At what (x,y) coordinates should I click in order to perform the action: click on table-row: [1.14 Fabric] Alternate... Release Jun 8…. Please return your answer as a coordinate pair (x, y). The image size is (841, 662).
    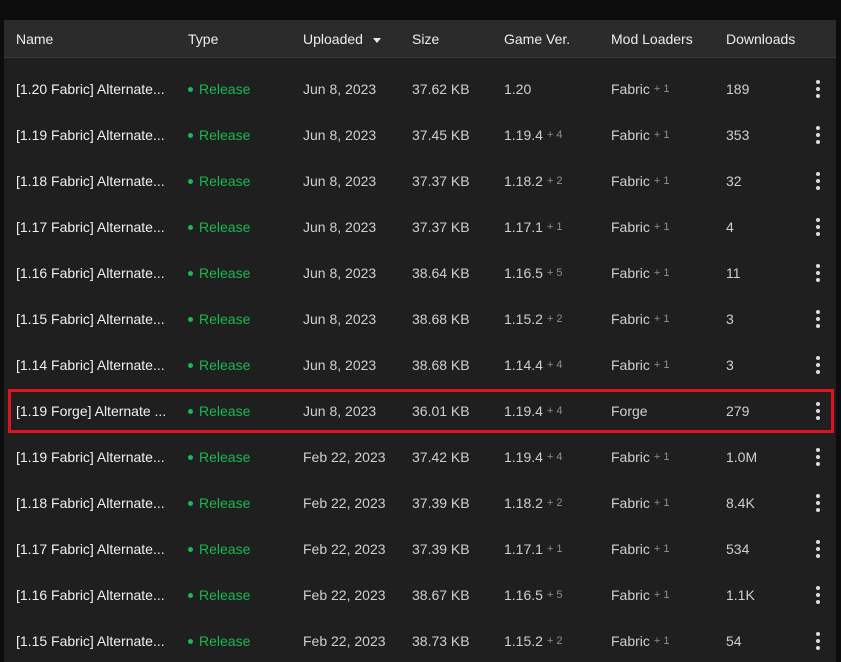
    Looking at the image, I should click on (420, 365).